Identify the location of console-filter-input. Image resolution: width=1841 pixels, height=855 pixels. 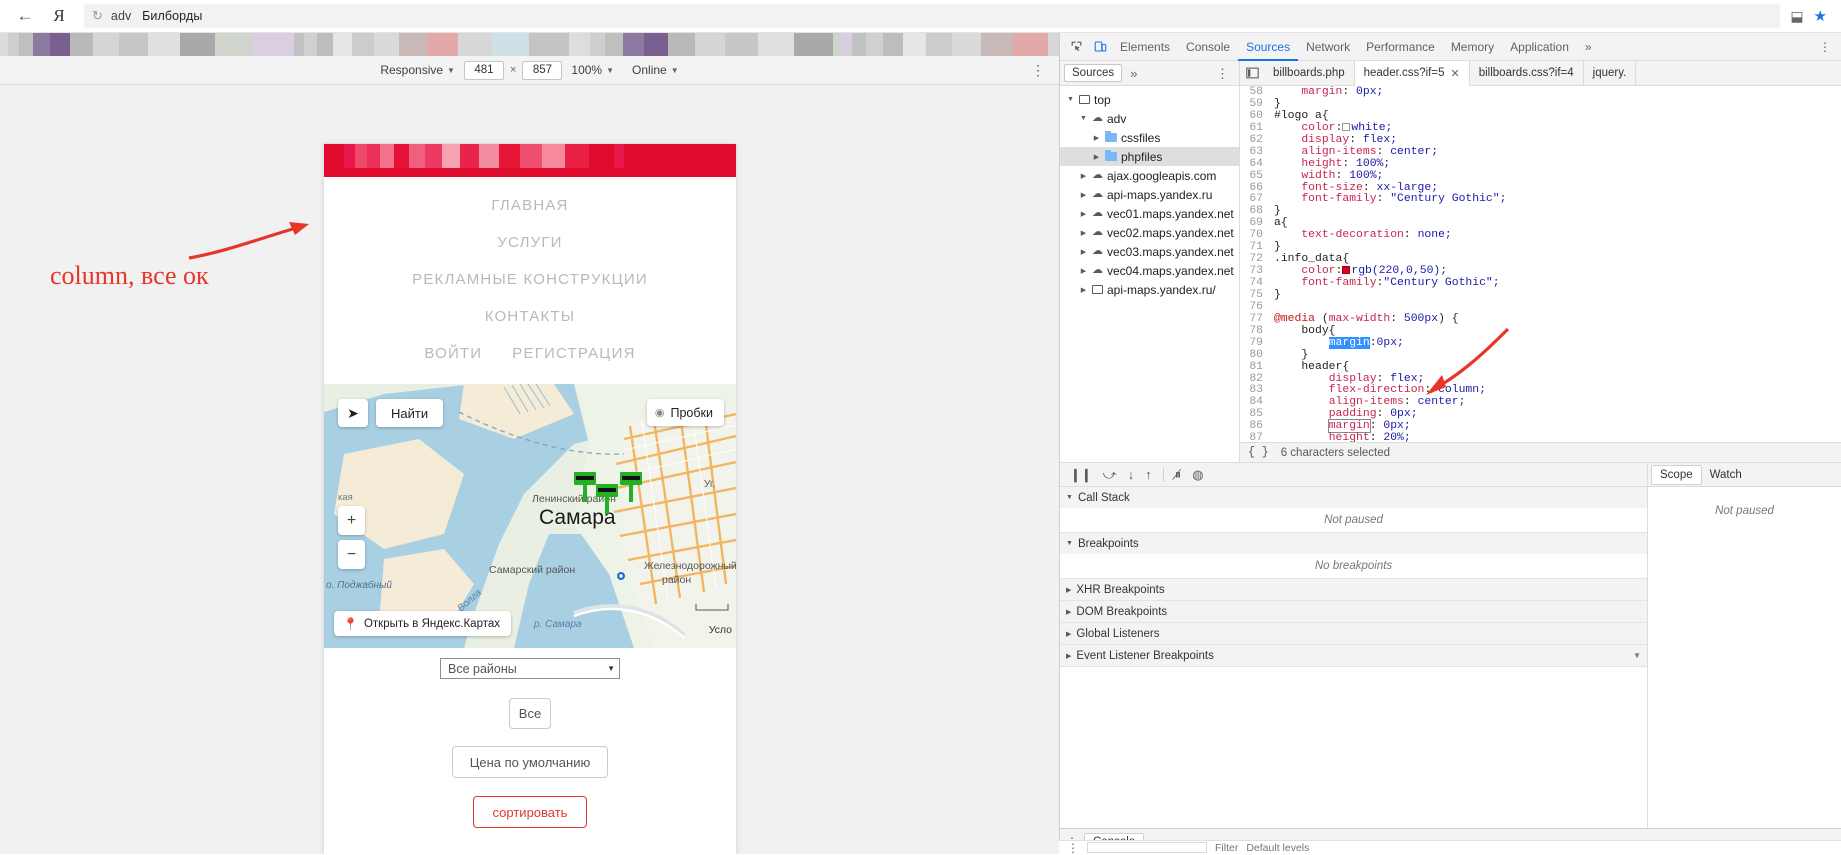
(1147, 847).